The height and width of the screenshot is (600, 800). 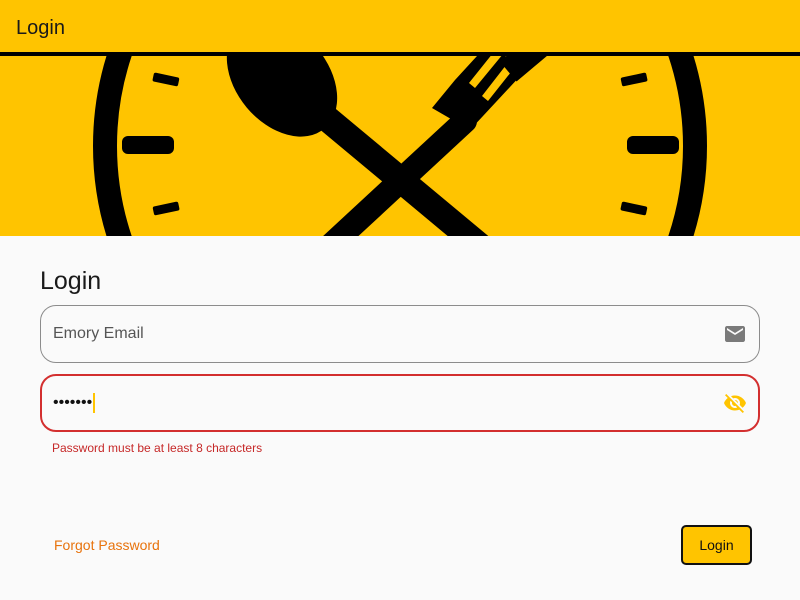 I want to click on text-caret, so click(x=94, y=403).